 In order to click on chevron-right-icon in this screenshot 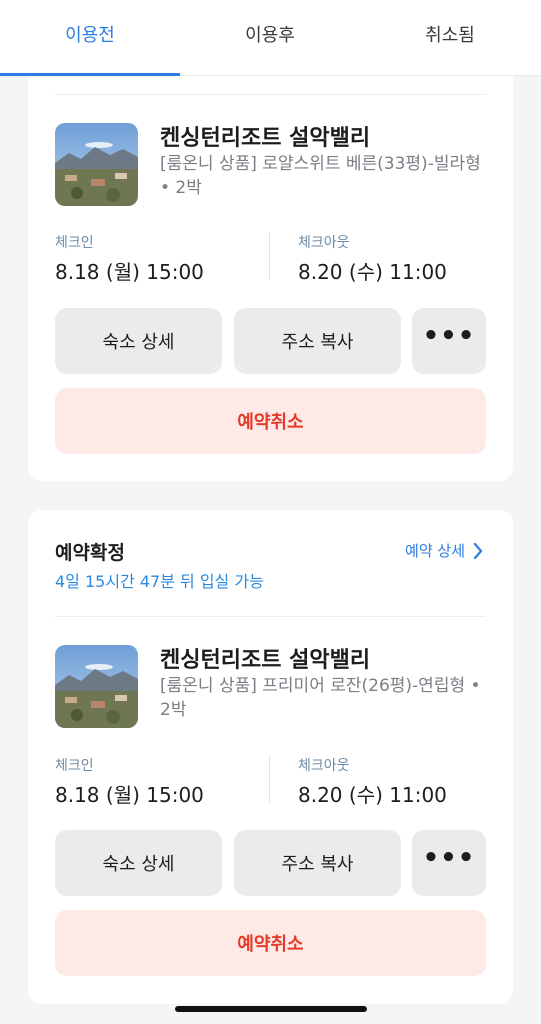, I will do `click(478, 550)`.